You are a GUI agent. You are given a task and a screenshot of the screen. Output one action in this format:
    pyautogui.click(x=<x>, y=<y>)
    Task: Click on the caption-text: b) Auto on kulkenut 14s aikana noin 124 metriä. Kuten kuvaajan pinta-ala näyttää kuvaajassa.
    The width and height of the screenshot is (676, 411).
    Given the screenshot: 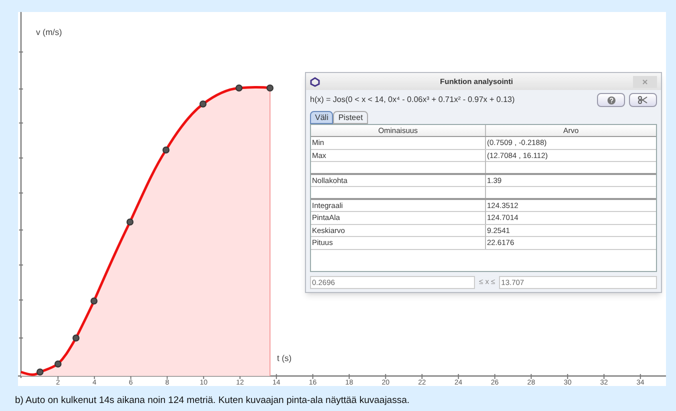 What is the action you would take?
    pyautogui.click(x=213, y=401)
    